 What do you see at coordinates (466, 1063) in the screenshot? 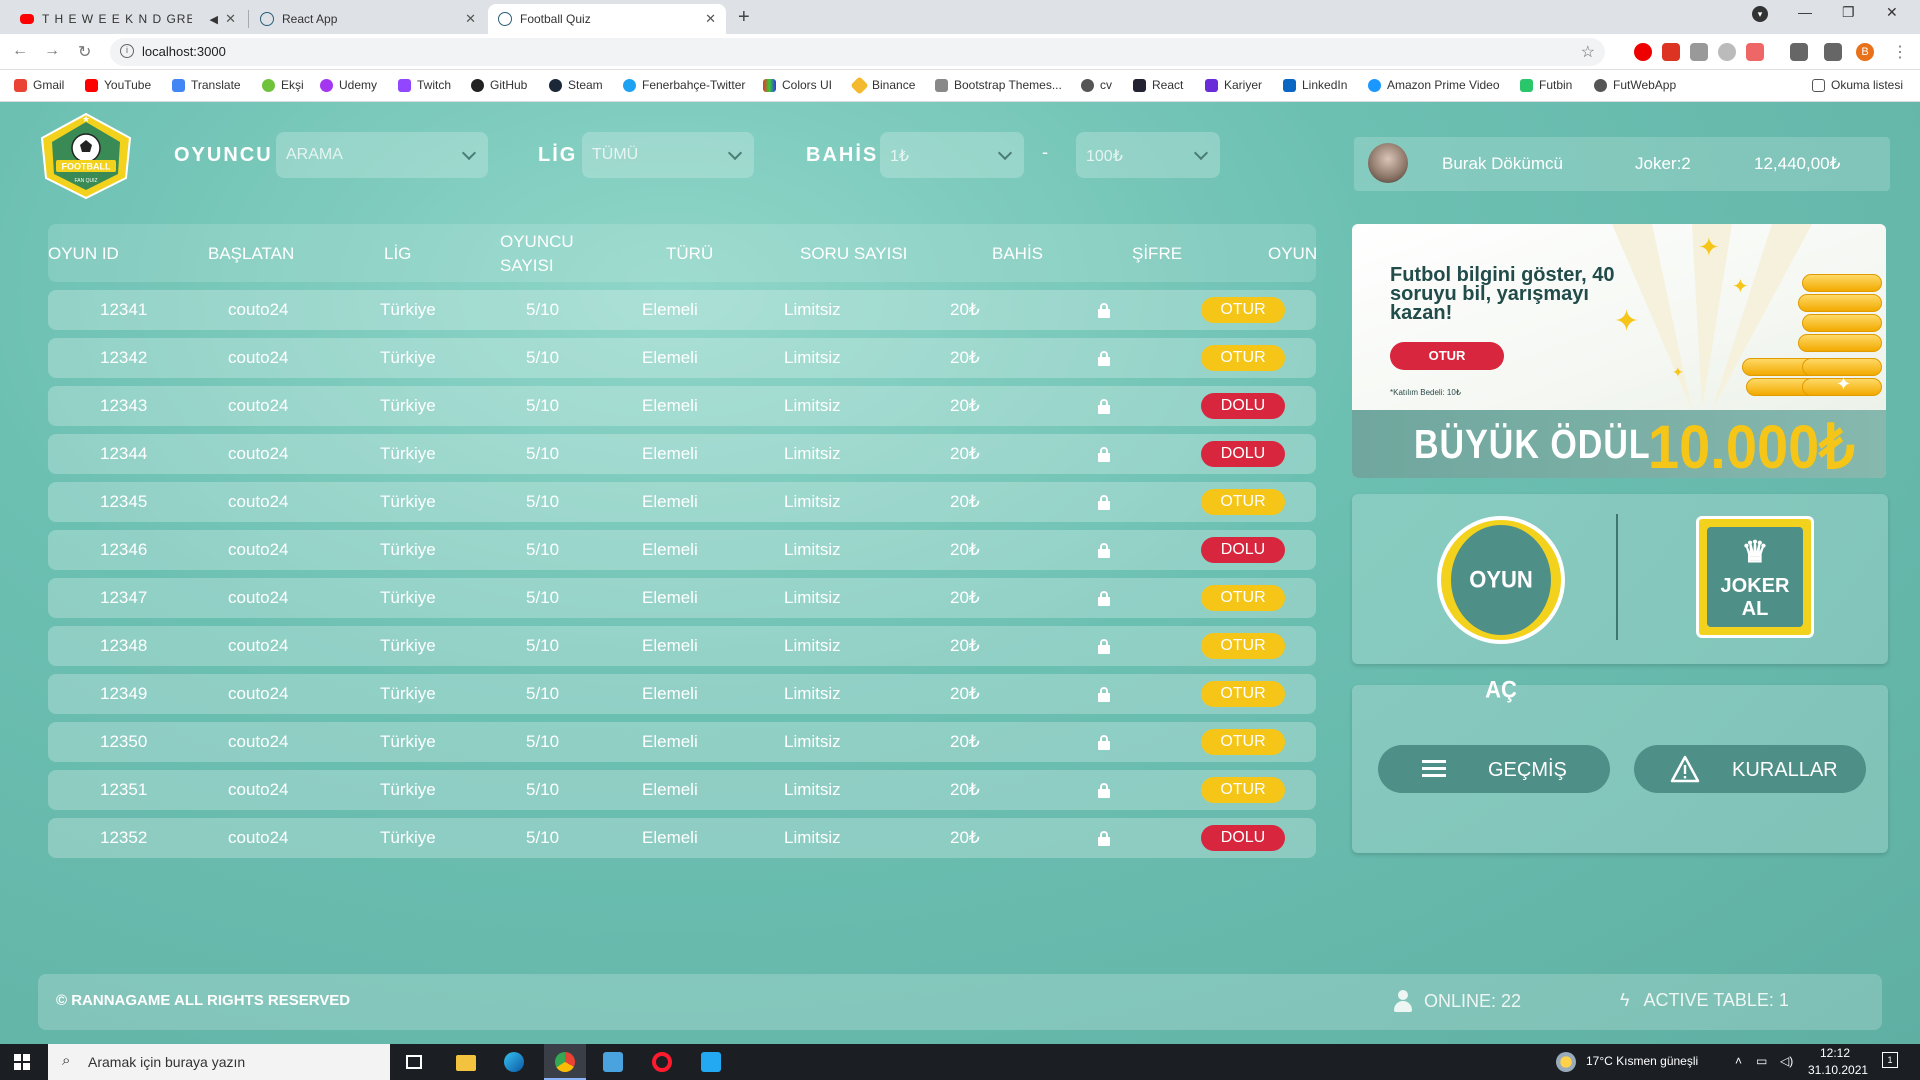
I see `file-explorer-icon` at bounding box center [466, 1063].